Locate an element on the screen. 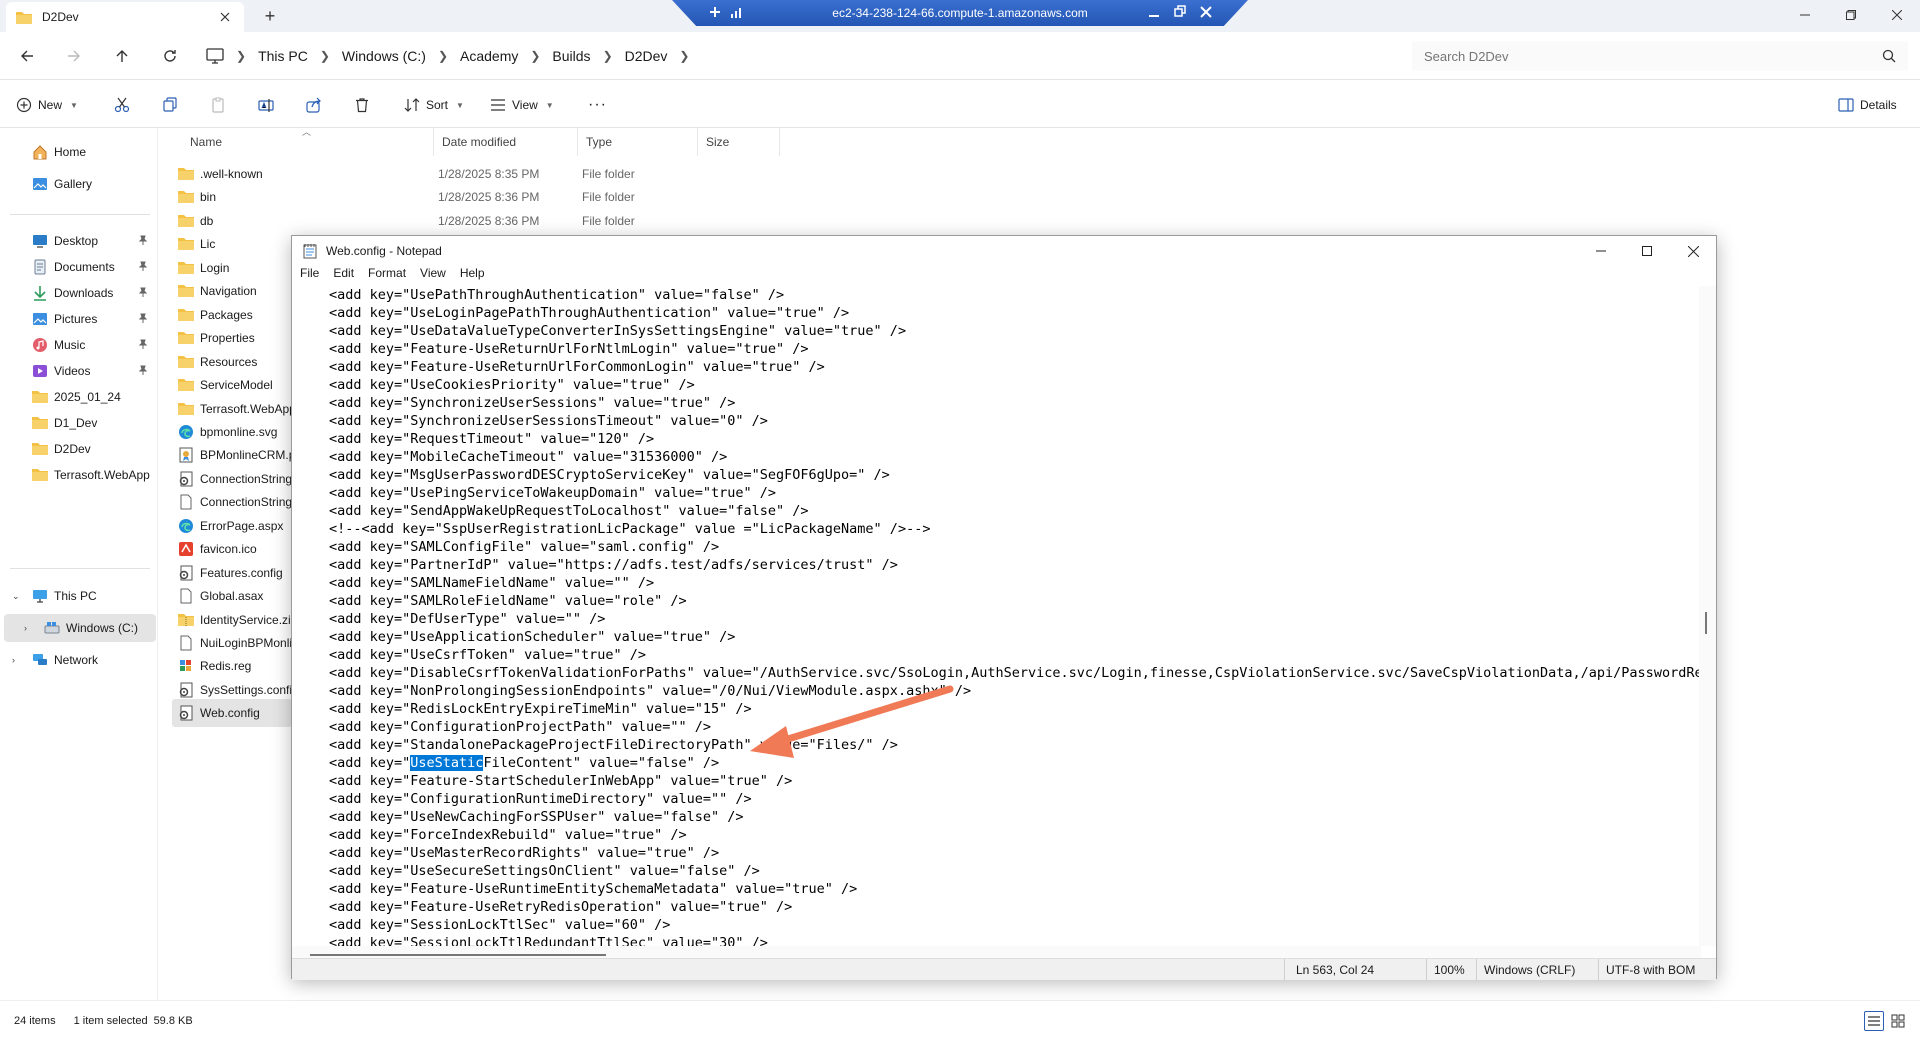 This screenshot has width=1920, height=1040. copy-button is located at coordinates (170, 105).